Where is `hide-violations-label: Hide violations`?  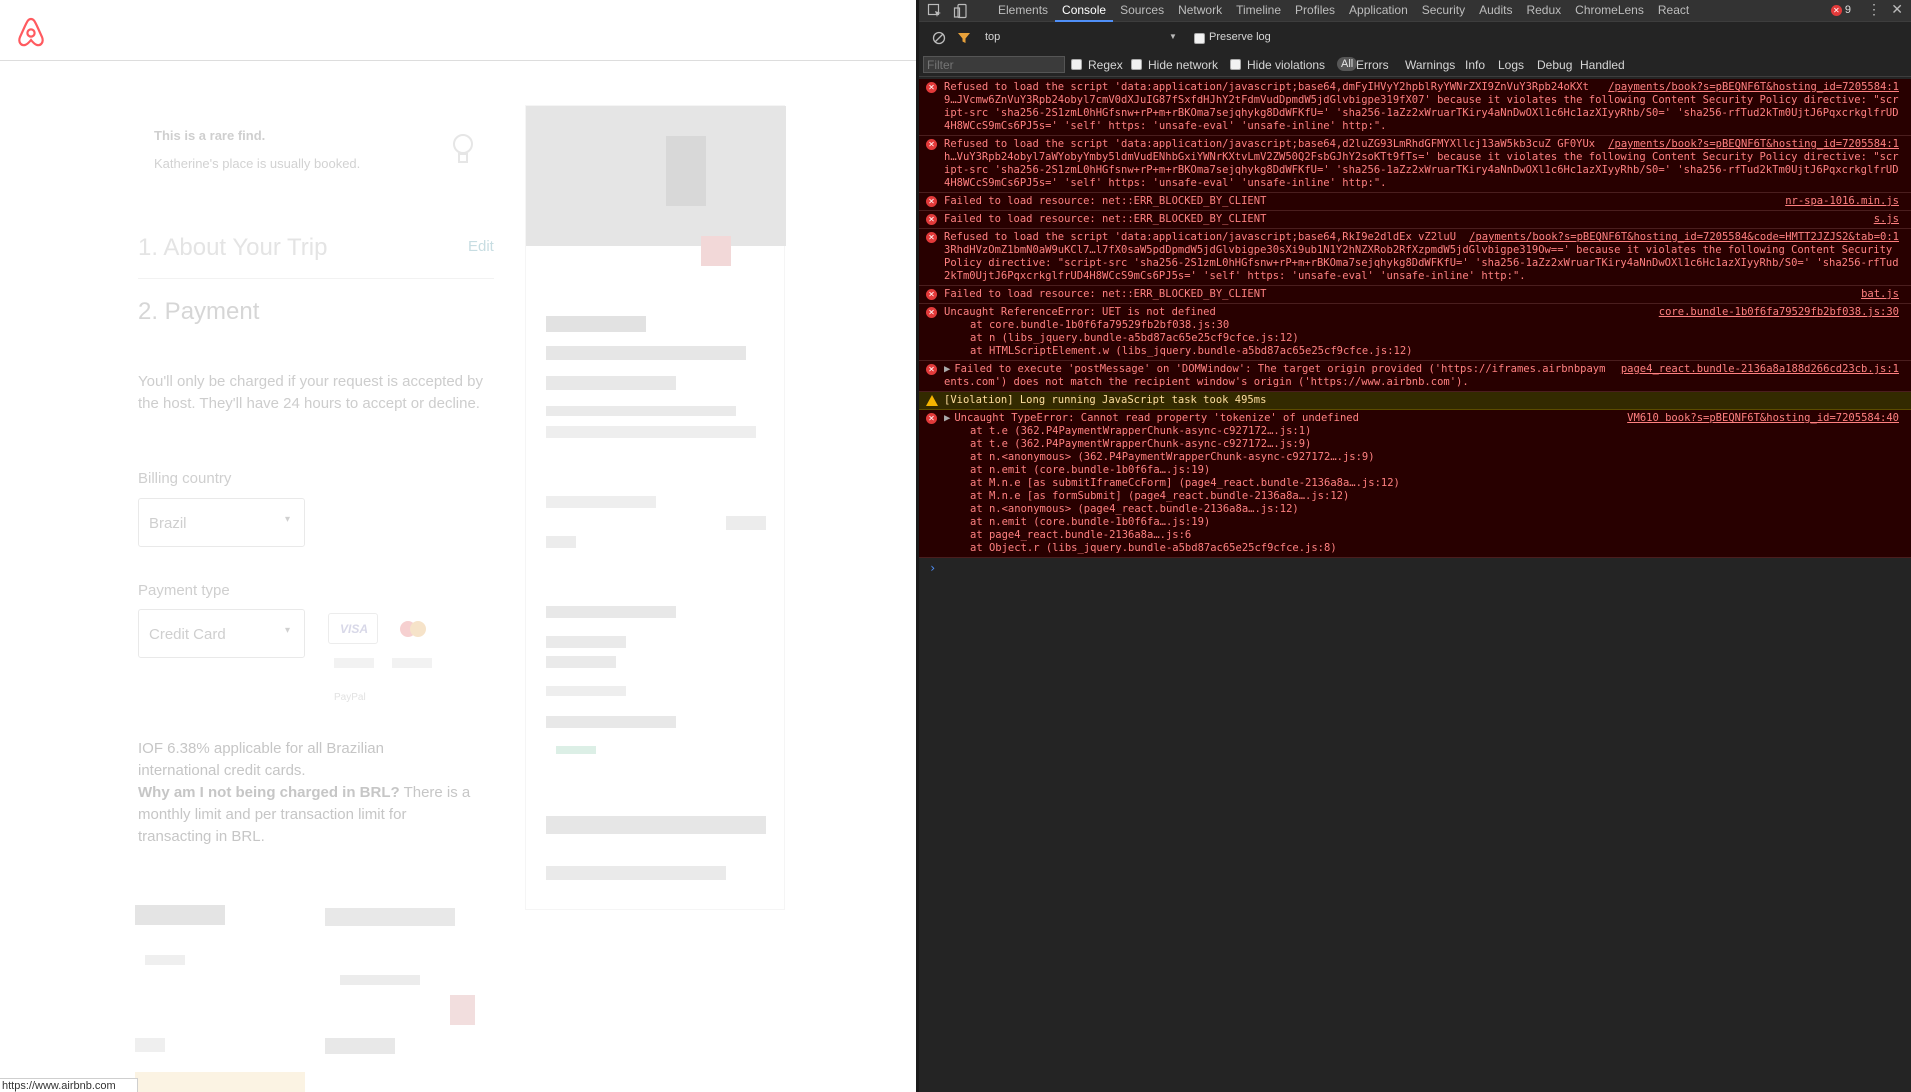
hide-violations-label: Hide violations is located at coordinates (1286, 65).